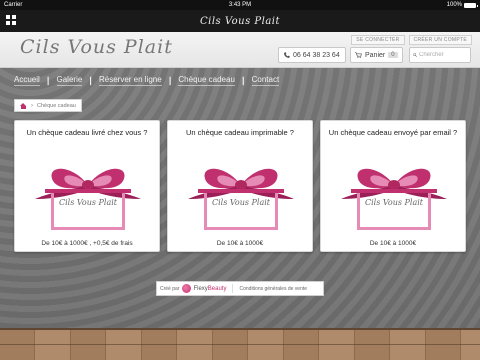 The height and width of the screenshot is (360, 480). I want to click on search-input, so click(443, 55).